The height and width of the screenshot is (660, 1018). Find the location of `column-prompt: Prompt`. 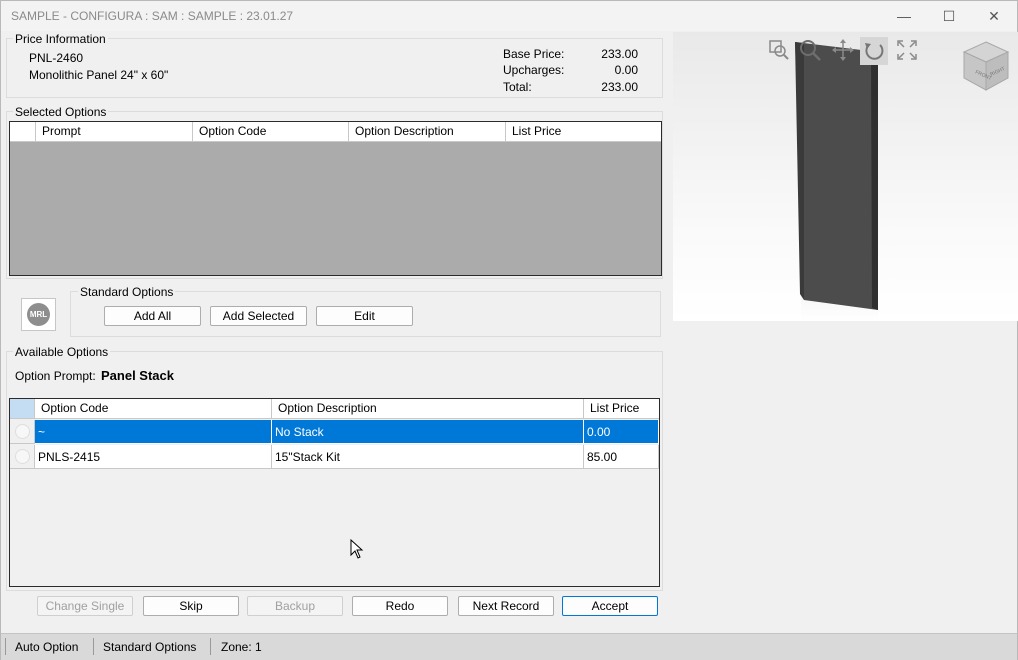

column-prompt: Prompt is located at coordinates (114, 131).